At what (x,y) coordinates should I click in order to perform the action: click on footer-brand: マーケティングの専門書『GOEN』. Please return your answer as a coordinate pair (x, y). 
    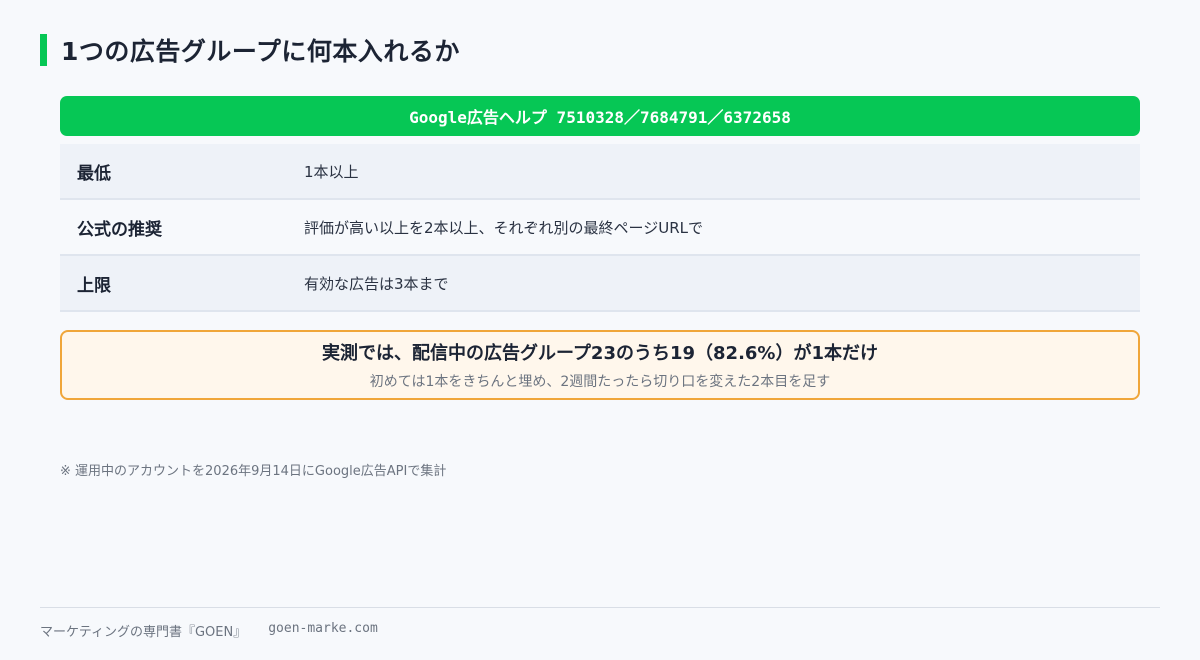
    Looking at the image, I should click on (143, 632).